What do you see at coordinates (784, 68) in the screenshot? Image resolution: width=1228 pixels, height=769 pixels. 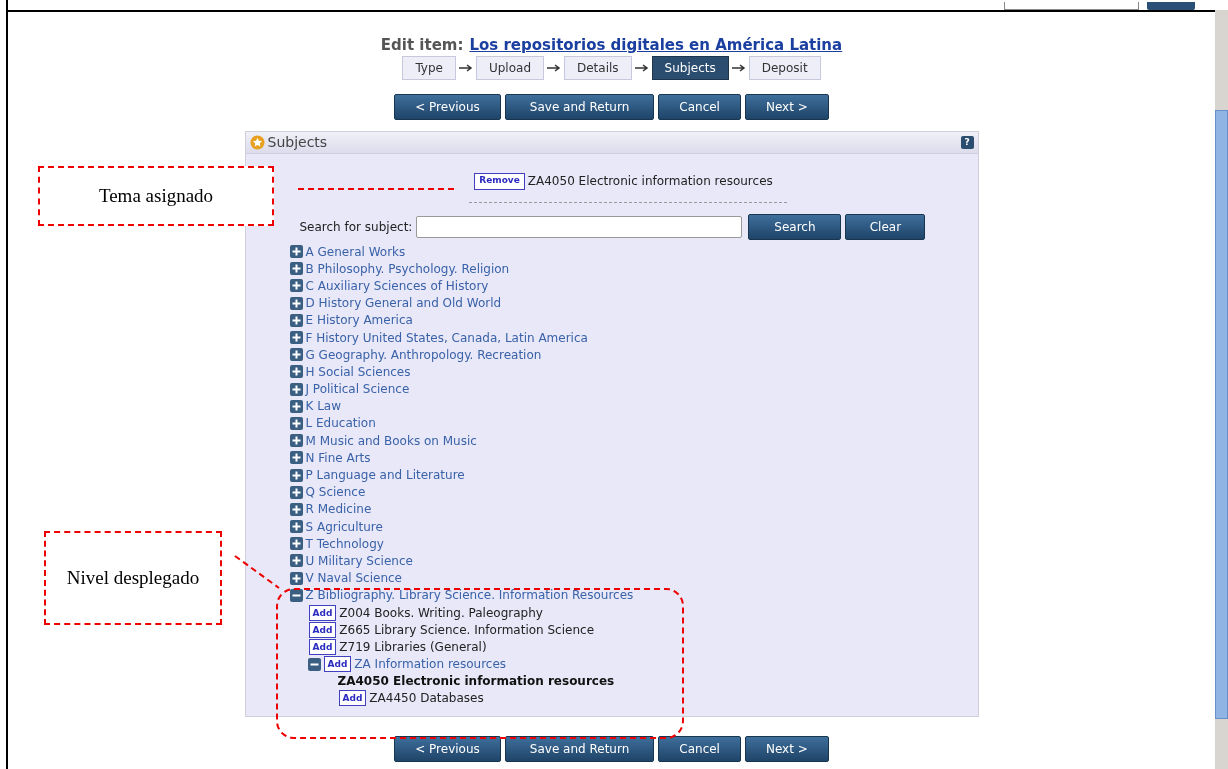 I see `step-tab: Deposit` at bounding box center [784, 68].